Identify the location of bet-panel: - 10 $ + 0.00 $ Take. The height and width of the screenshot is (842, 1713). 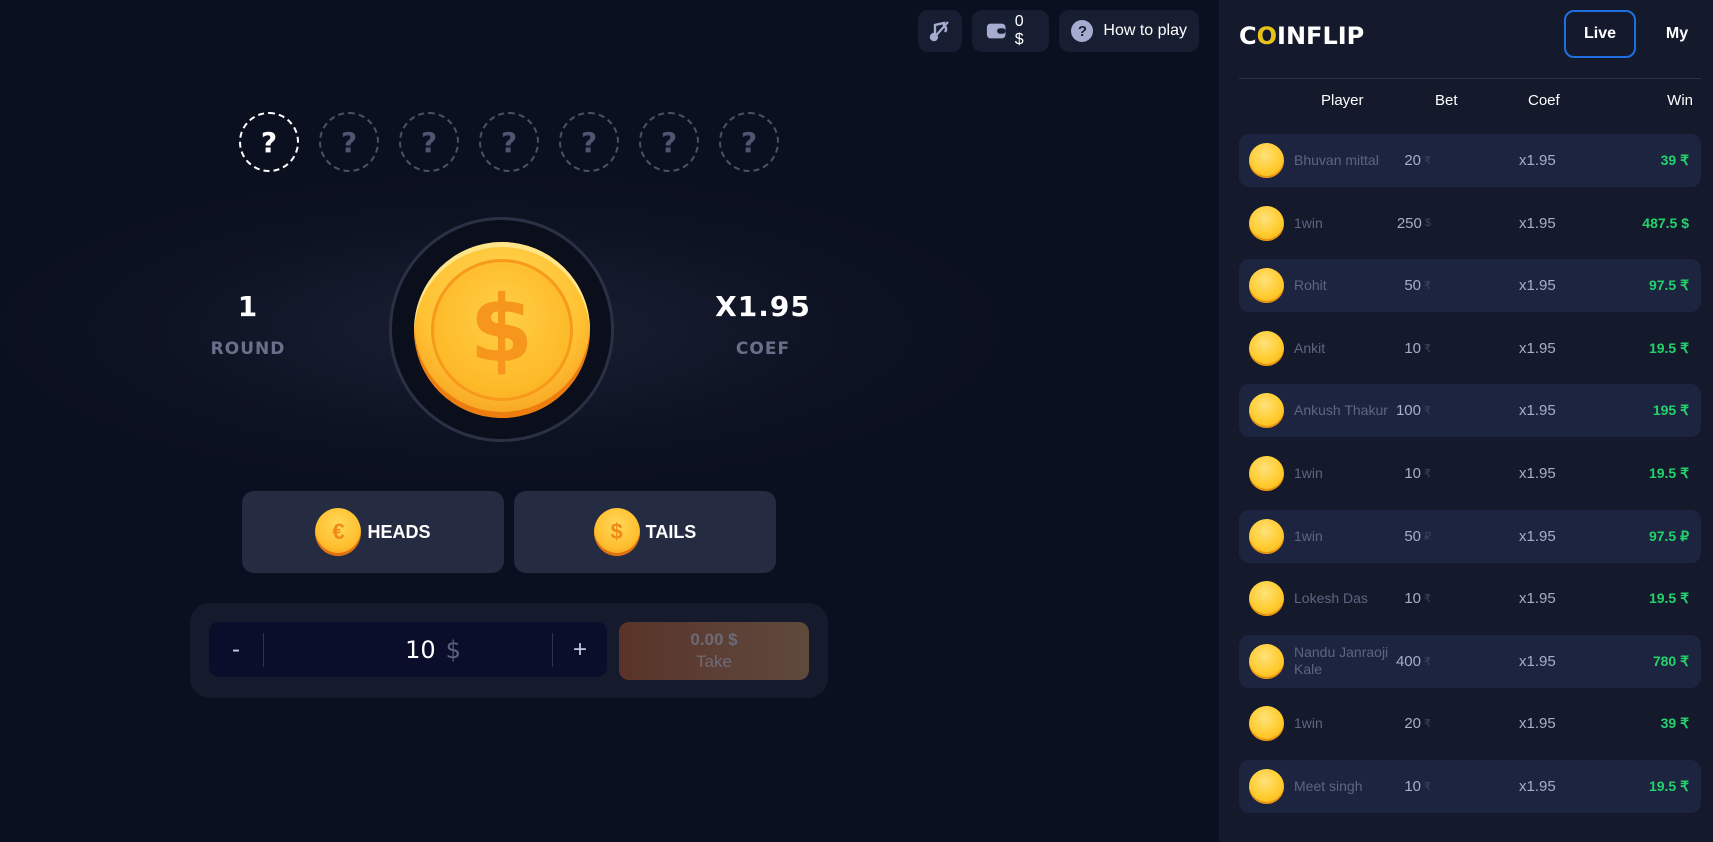
(509, 650).